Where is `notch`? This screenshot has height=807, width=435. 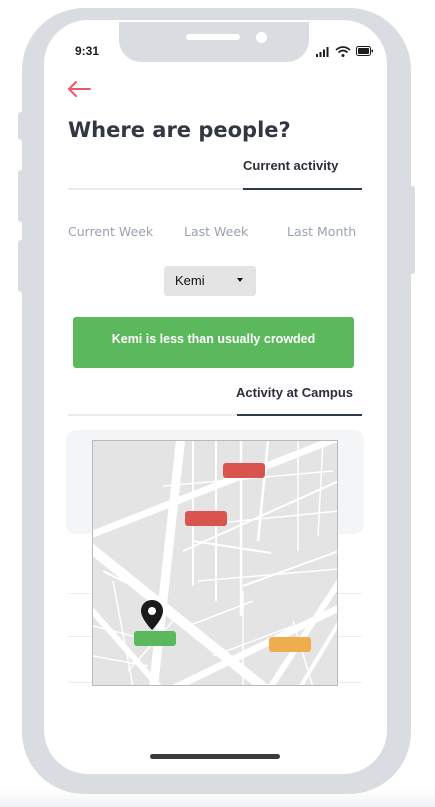
notch is located at coordinates (214, 42).